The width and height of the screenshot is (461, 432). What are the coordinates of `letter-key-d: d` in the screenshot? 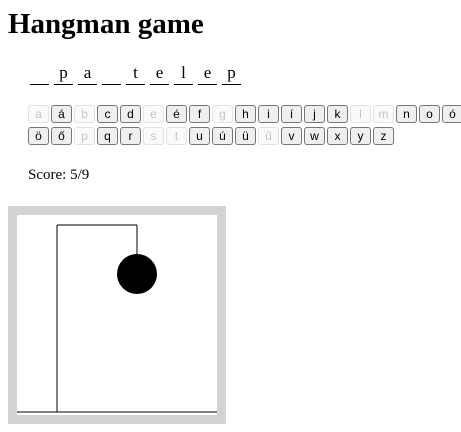 It's located at (130, 114).